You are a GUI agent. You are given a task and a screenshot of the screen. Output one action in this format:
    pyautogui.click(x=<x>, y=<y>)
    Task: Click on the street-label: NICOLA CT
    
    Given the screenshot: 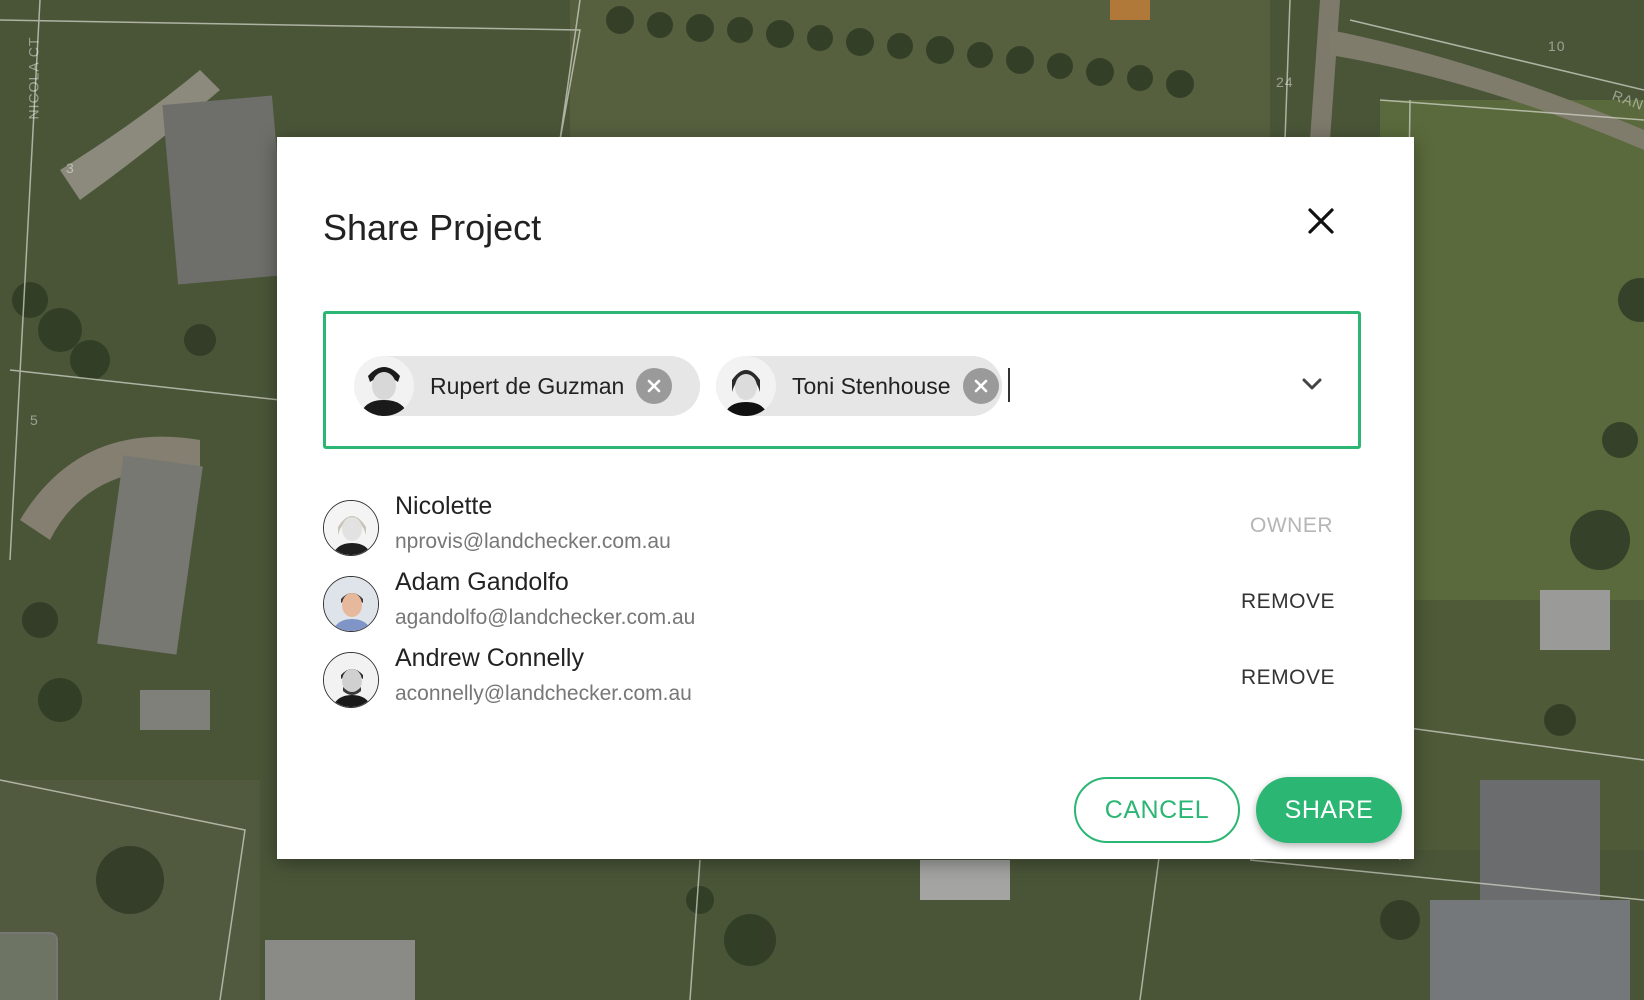 What is the action you would take?
    pyautogui.click(x=33, y=78)
    